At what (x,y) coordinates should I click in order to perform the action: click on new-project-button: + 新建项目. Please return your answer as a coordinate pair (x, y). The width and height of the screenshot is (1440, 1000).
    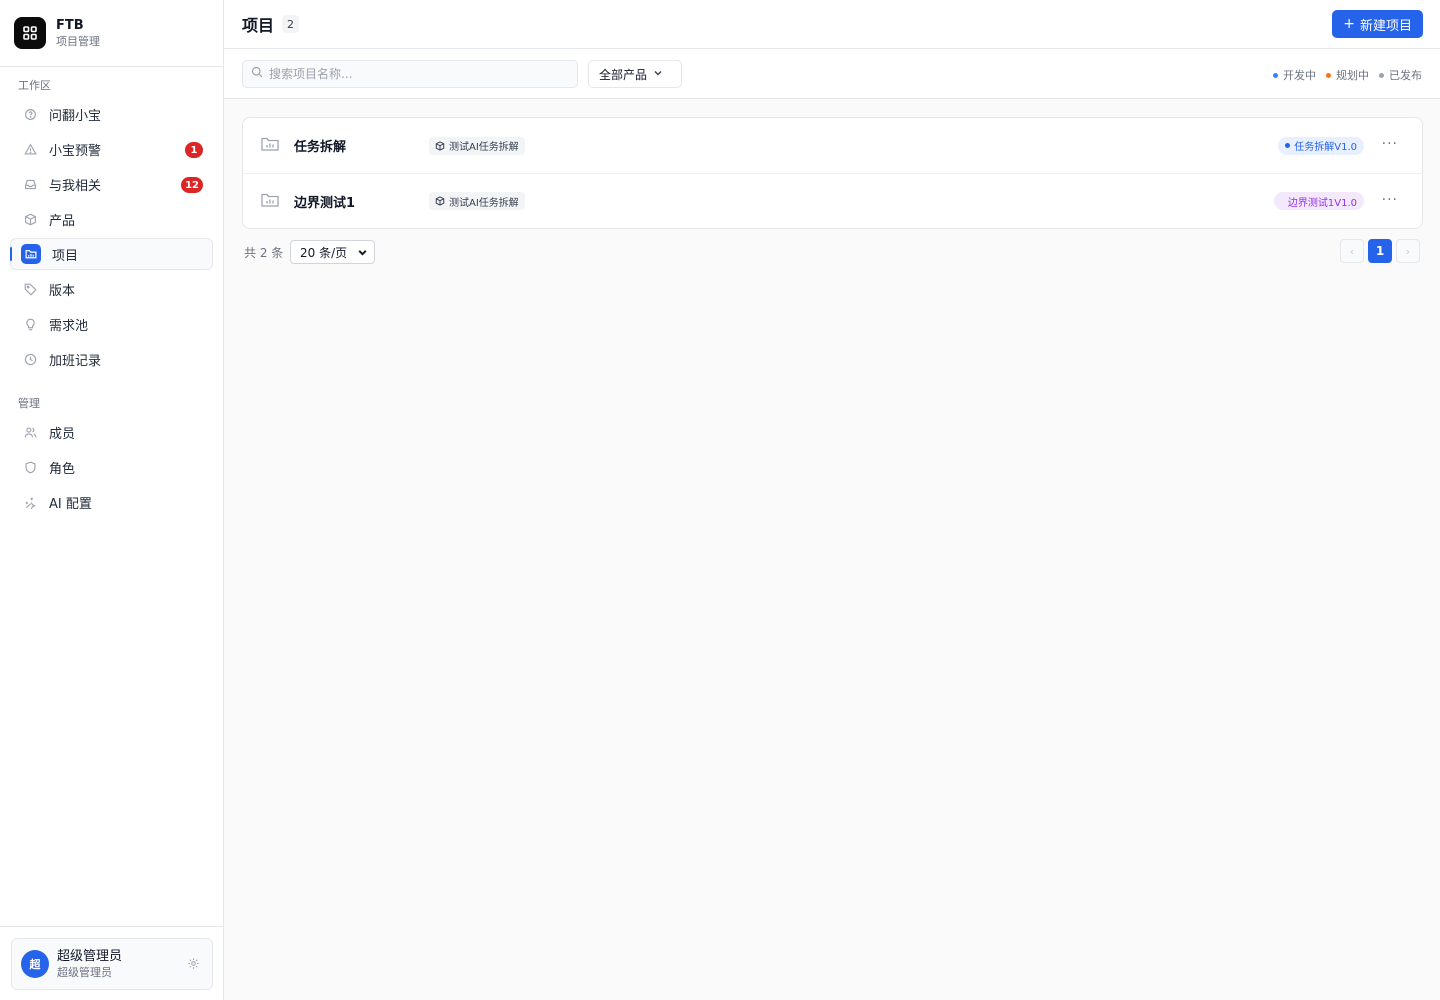
    Looking at the image, I should click on (1377, 24).